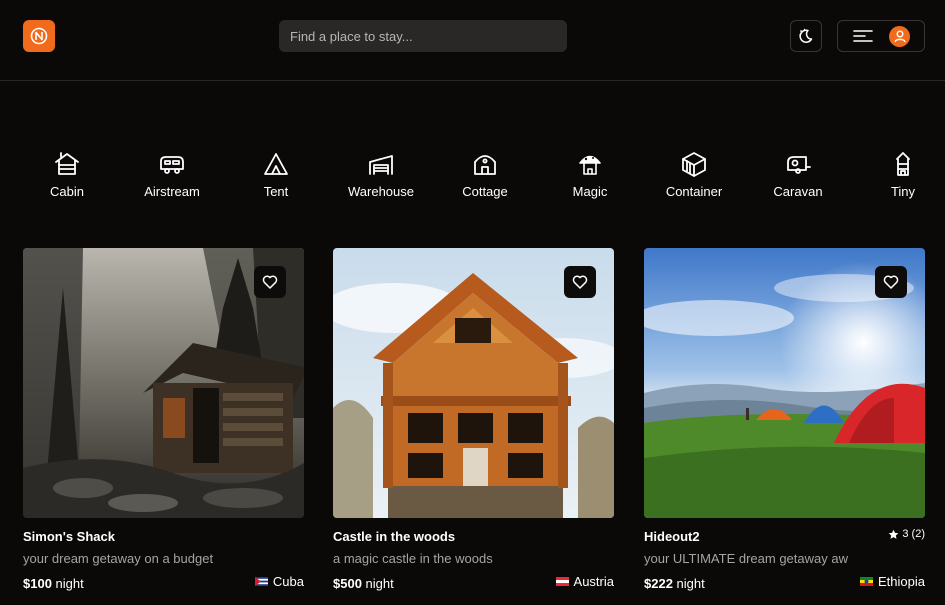  I want to click on category-label: Airstream, so click(172, 191).